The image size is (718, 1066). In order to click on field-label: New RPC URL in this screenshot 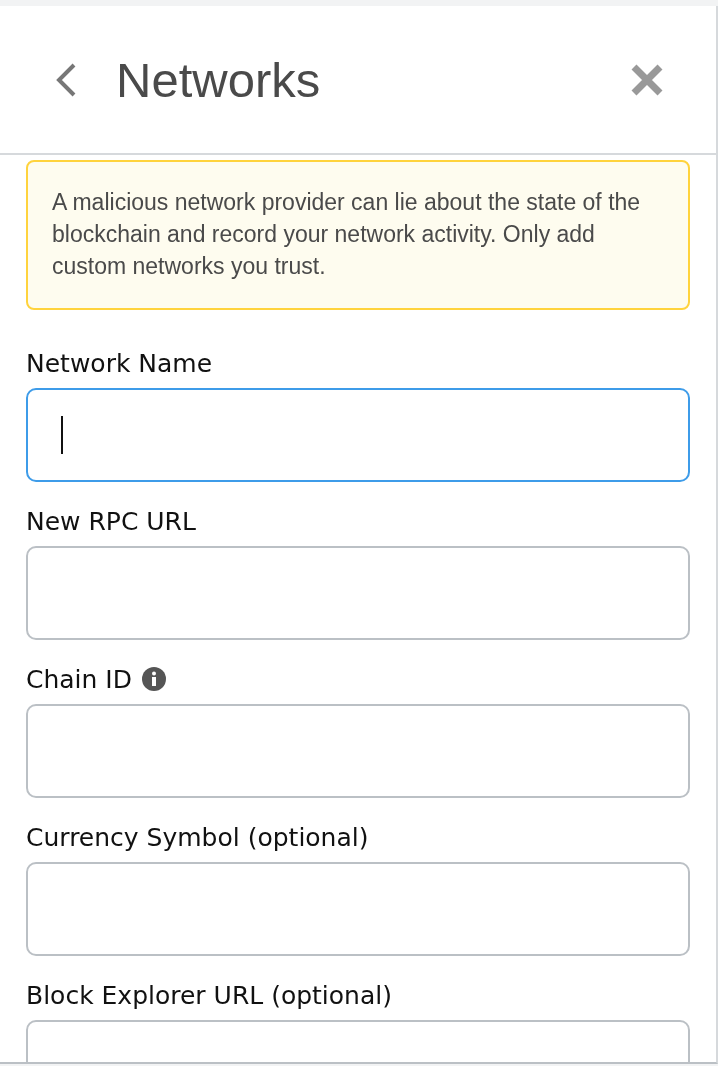, I will do `click(111, 521)`.